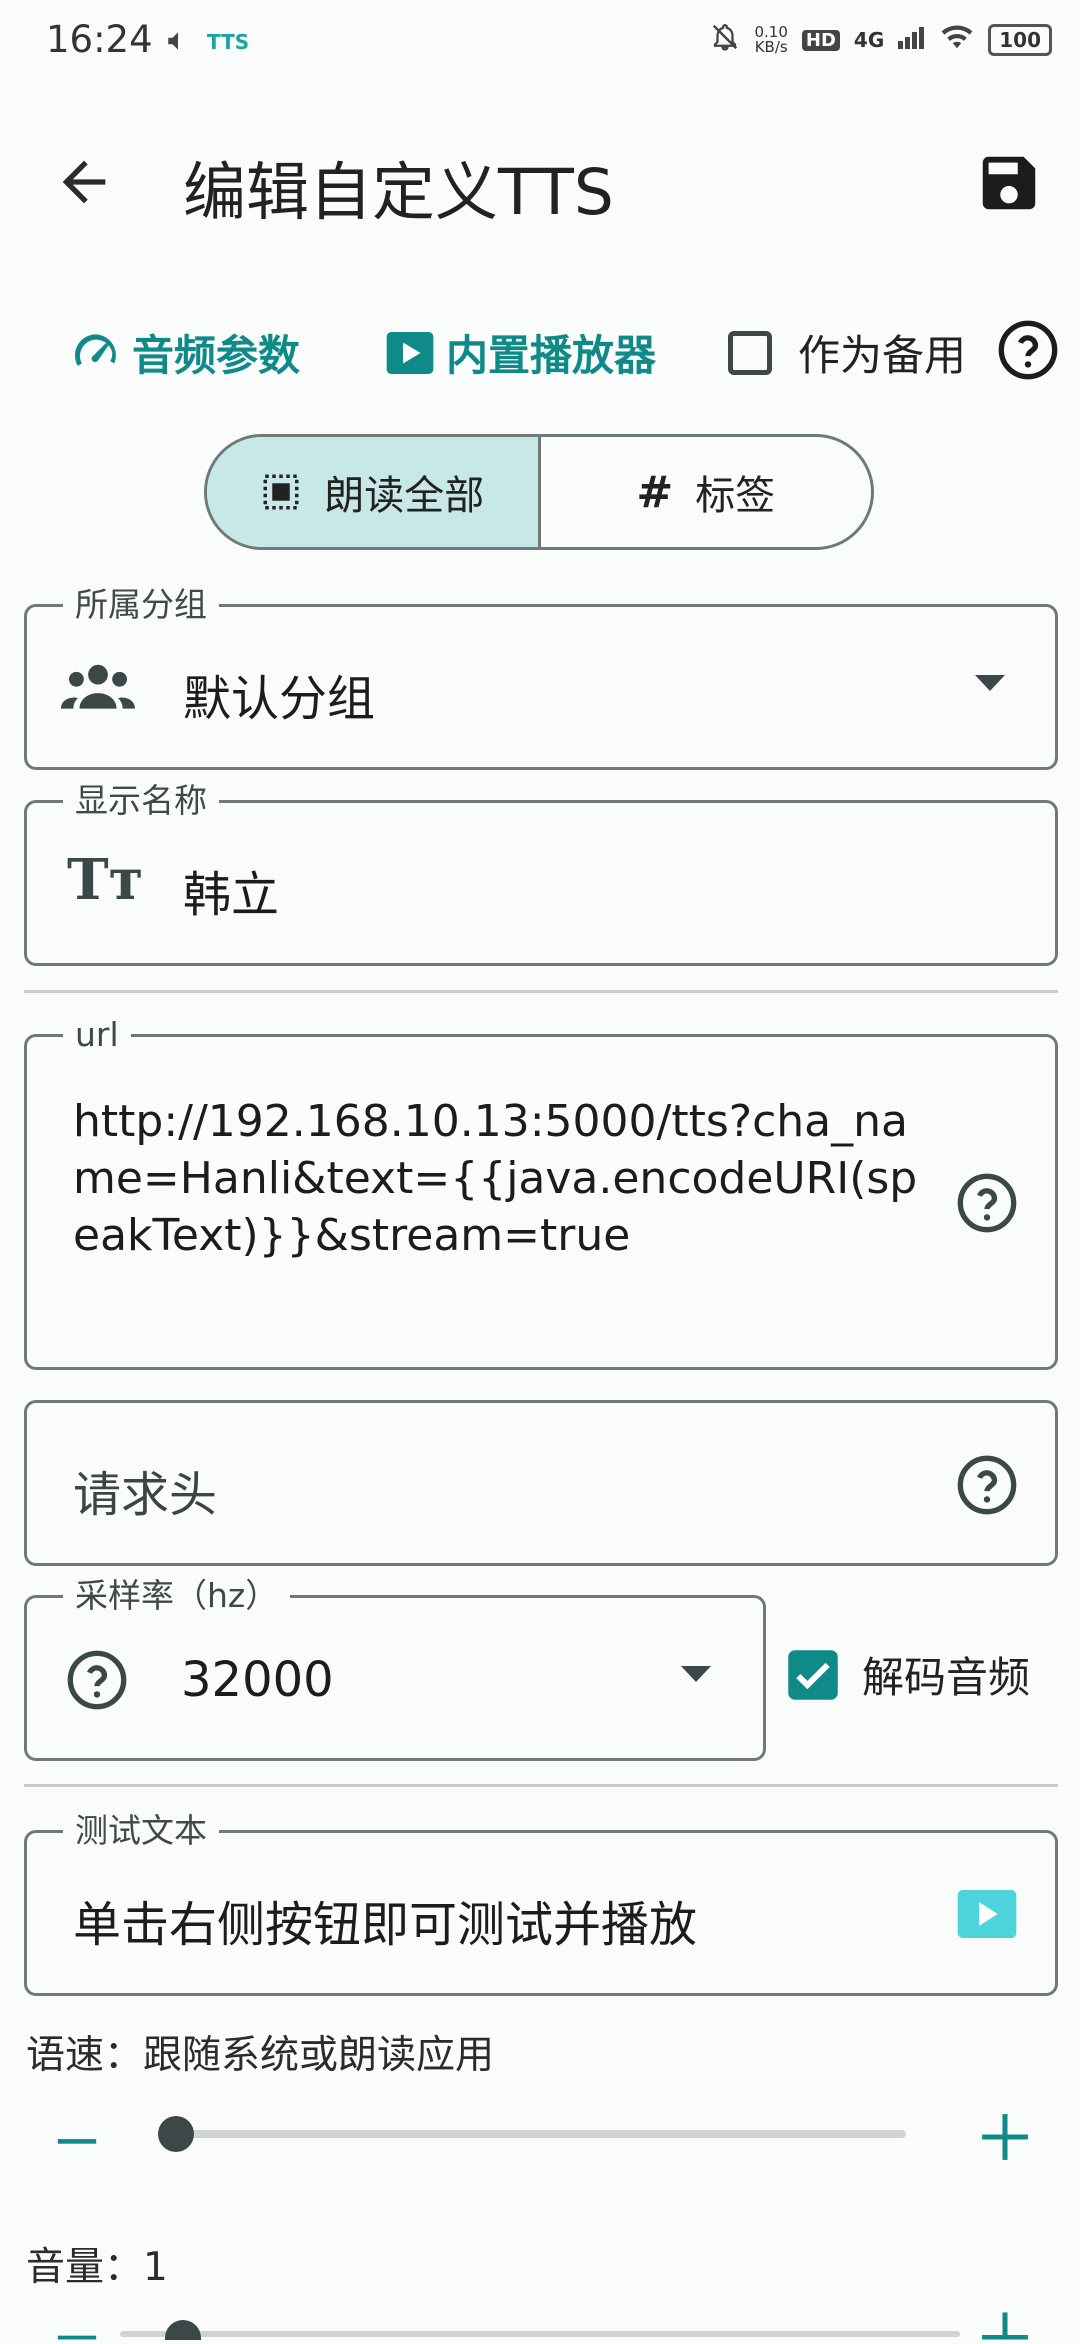  I want to click on status-icons: 0.10 KB/s HD 4G 100, so click(881, 40).